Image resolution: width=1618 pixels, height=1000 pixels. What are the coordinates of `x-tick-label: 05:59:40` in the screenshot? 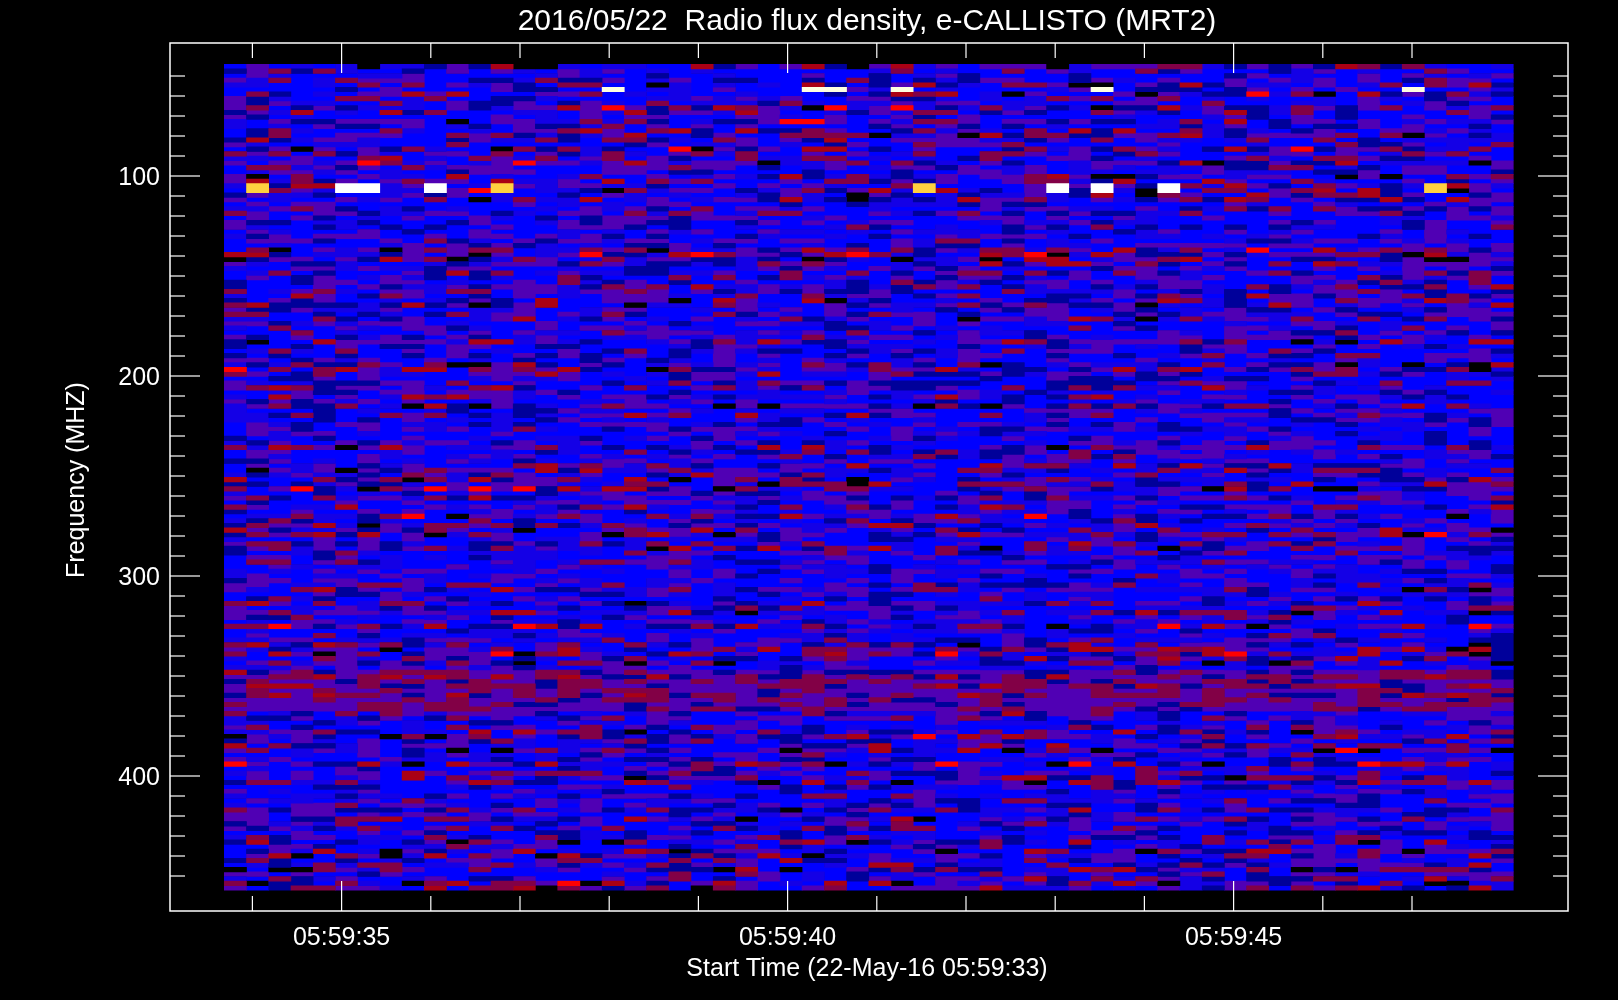 It's located at (787, 936).